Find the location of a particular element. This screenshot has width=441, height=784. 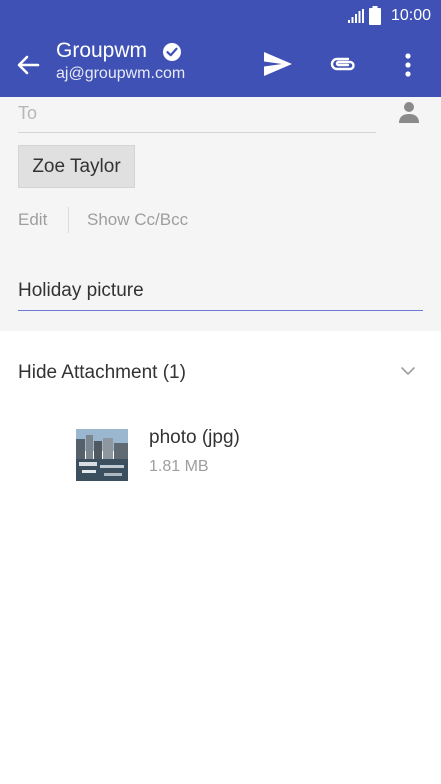

verified-check-icon is located at coordinates (172, 52).